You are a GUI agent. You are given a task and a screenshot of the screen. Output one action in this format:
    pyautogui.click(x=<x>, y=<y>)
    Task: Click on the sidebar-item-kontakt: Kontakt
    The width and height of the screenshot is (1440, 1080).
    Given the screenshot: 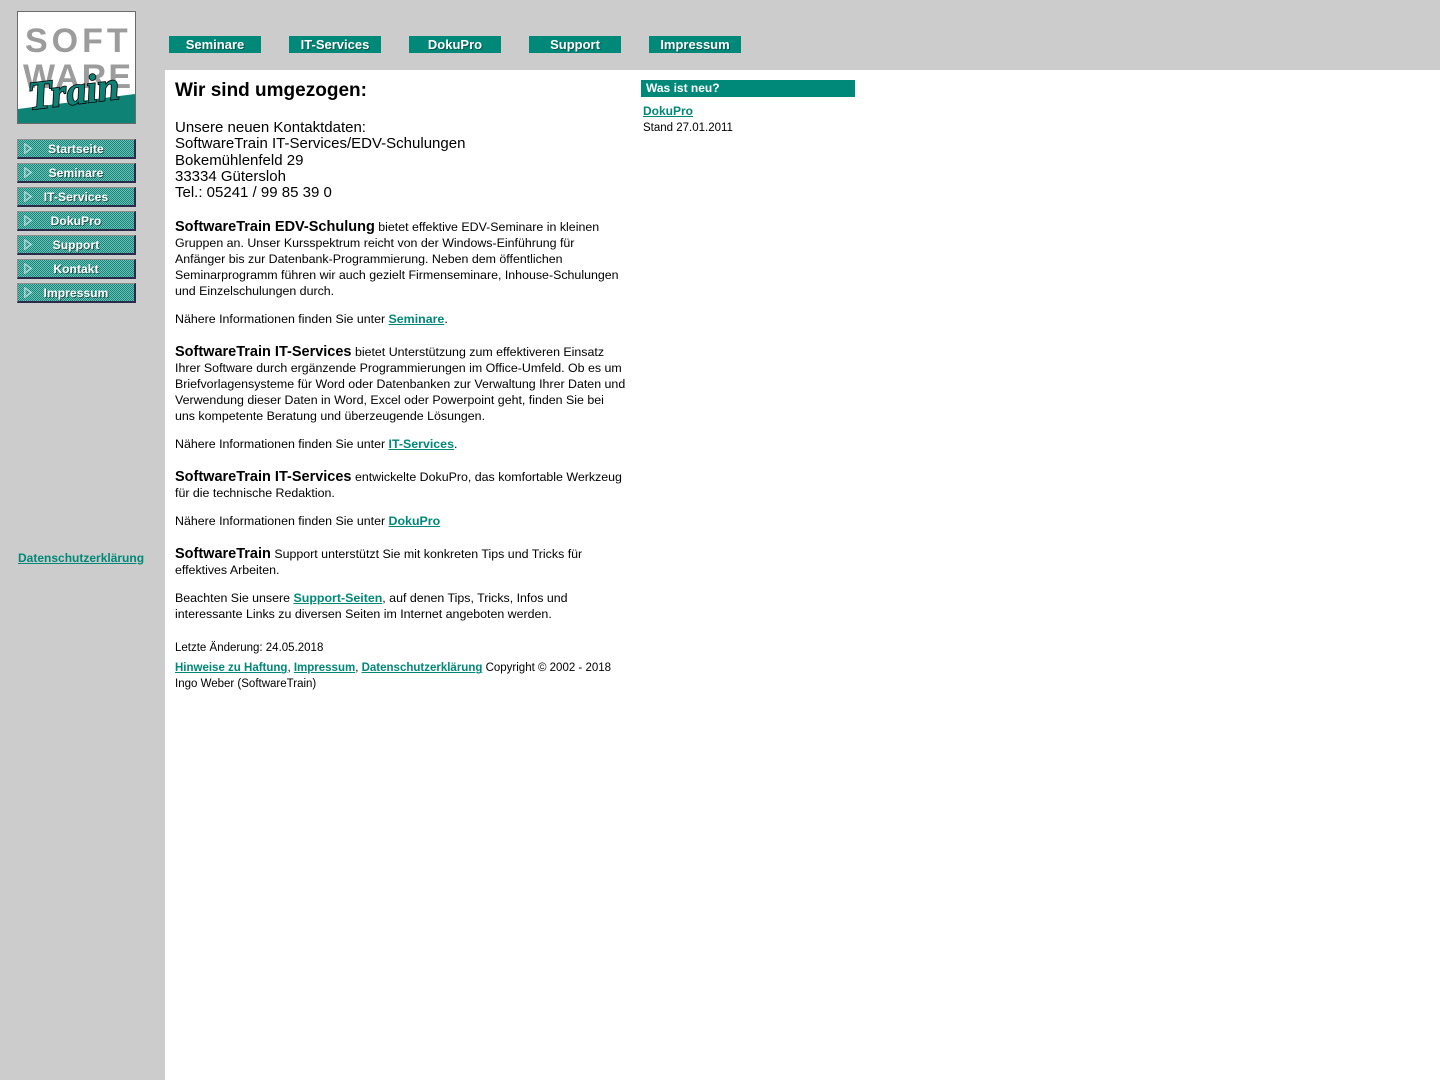 What is the action you would take?
    pyautogui.click(x=76, y=269)
    